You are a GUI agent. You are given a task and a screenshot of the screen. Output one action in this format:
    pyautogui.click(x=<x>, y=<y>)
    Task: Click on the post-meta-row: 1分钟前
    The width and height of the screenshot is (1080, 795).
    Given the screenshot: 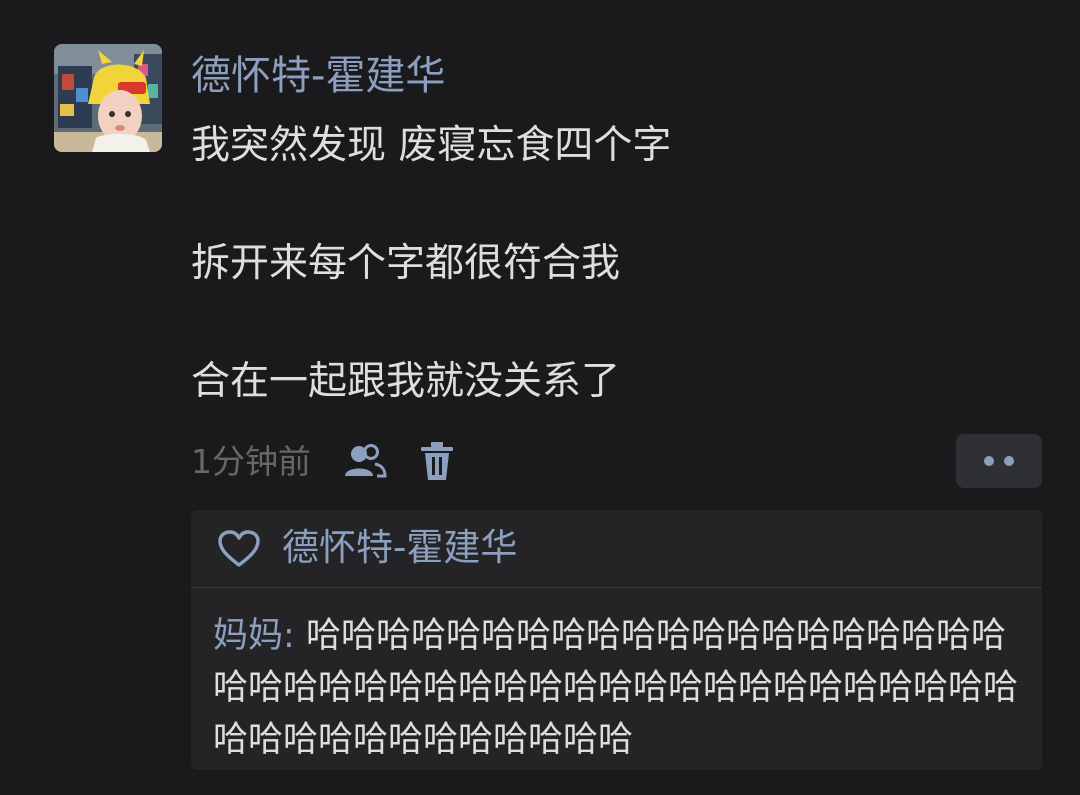 What is the action you would take?
    pyautogui.click(x=616, y=461)
    